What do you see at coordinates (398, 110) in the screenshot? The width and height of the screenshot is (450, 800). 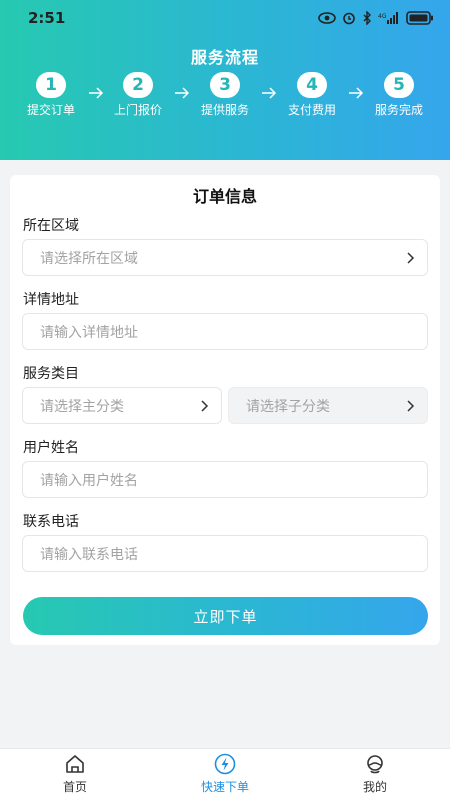 I see `step-label: 服务完成` at bounding box center [398, 110].